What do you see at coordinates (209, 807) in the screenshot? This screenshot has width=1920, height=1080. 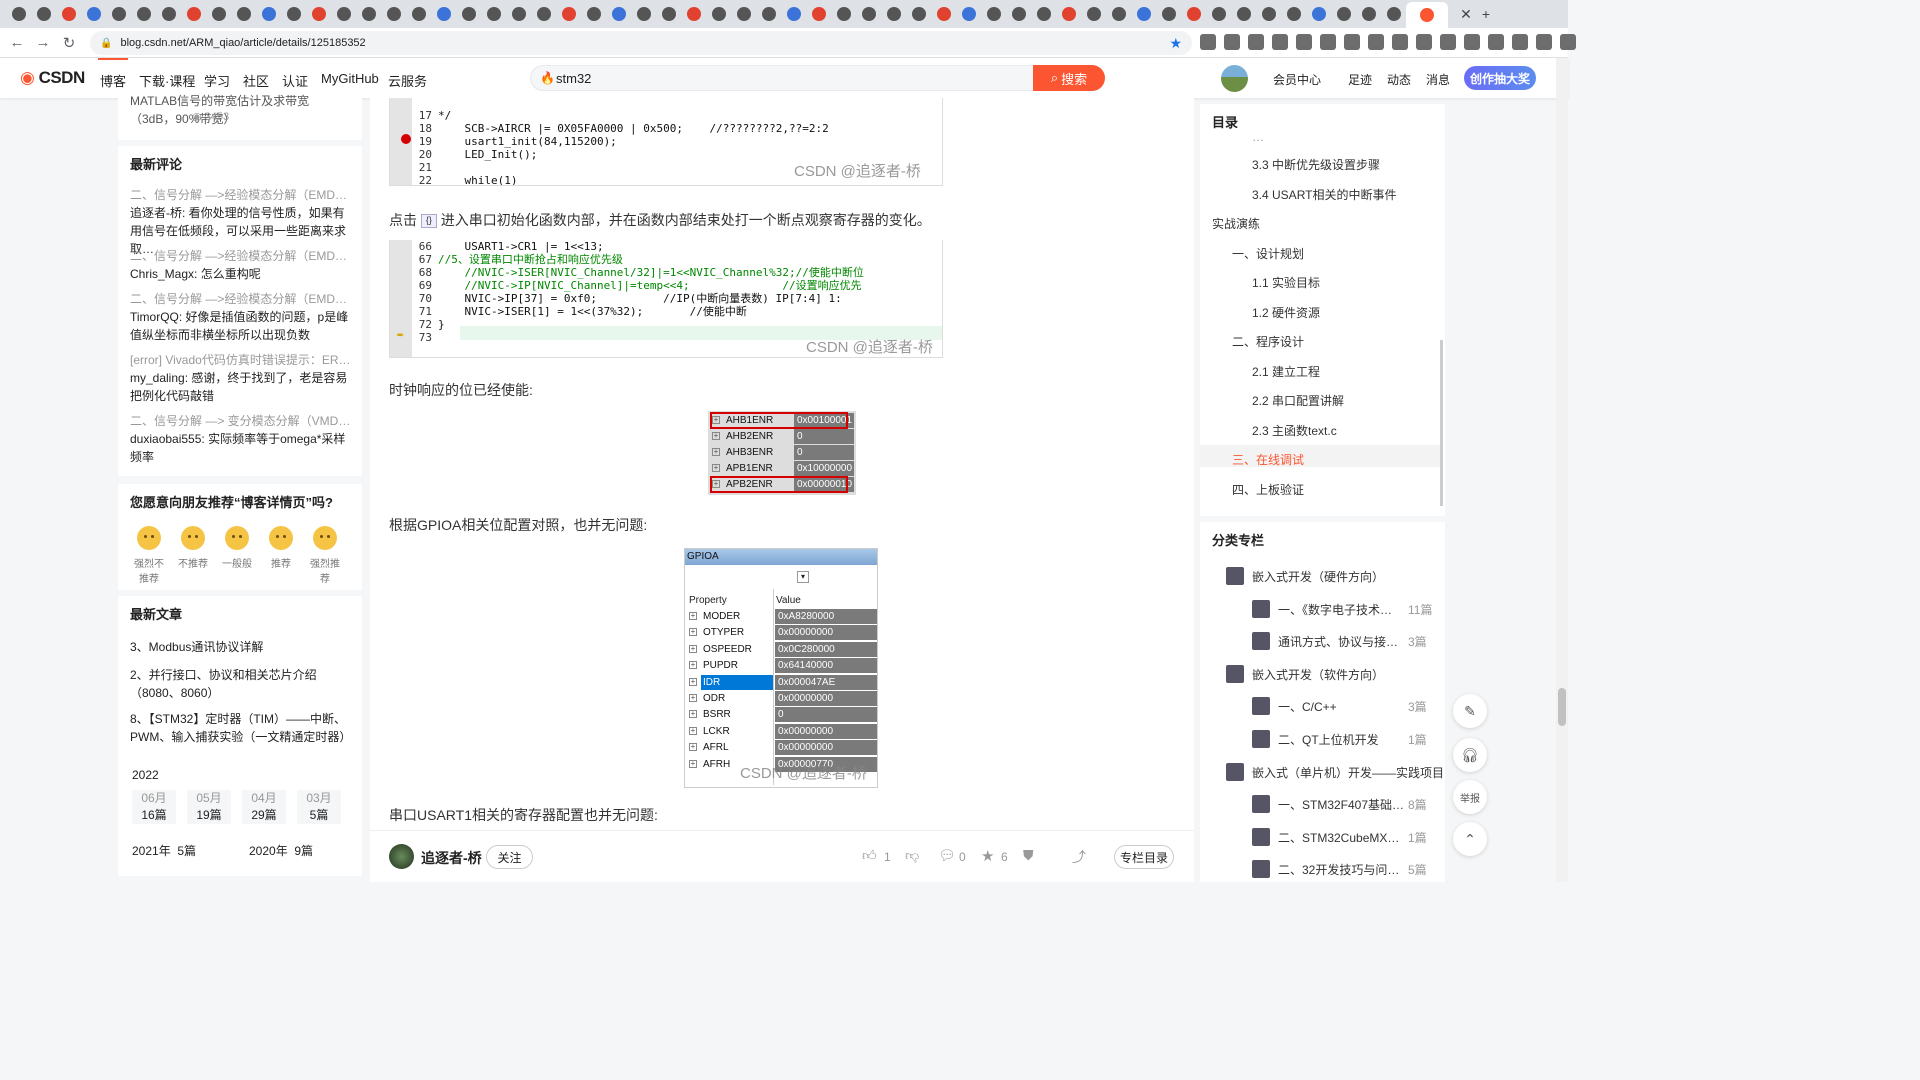 I see `archive-month: 05月 19篇` at bounding box center [209, 807].